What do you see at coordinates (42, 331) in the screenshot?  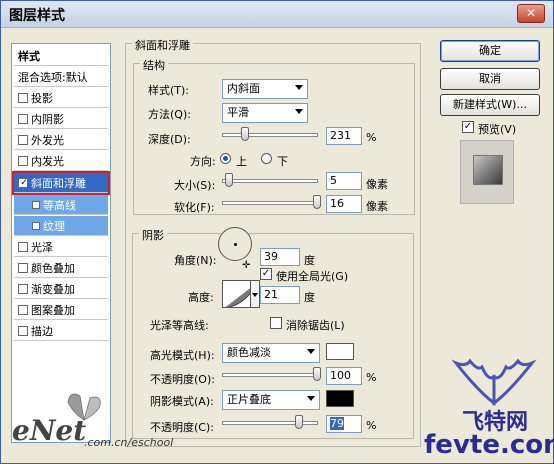 I see `stroke-label: 描边` at bounding box center [42, 331].